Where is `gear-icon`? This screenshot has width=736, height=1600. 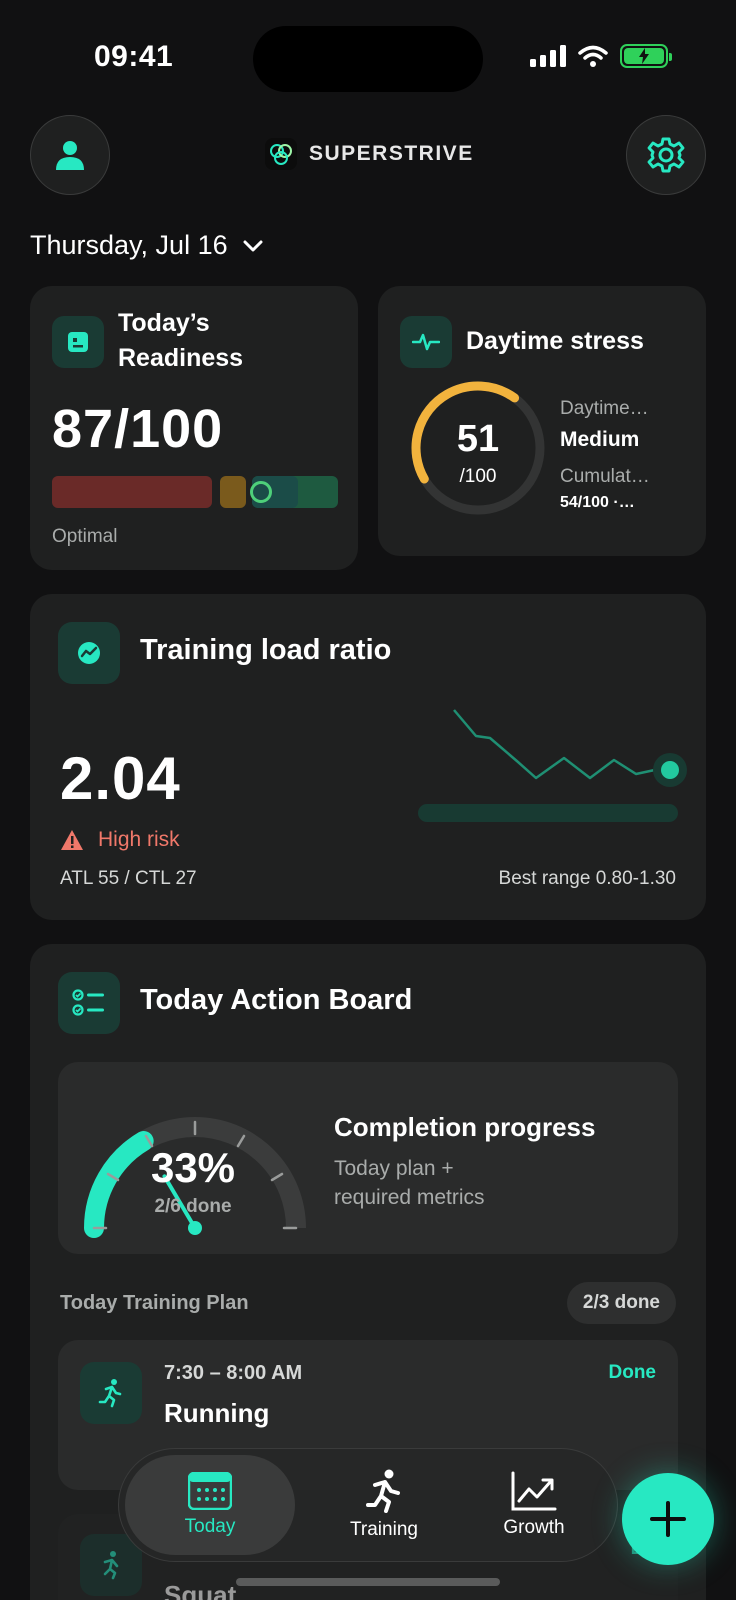 gear-icon is located at coordinates (666, 155).